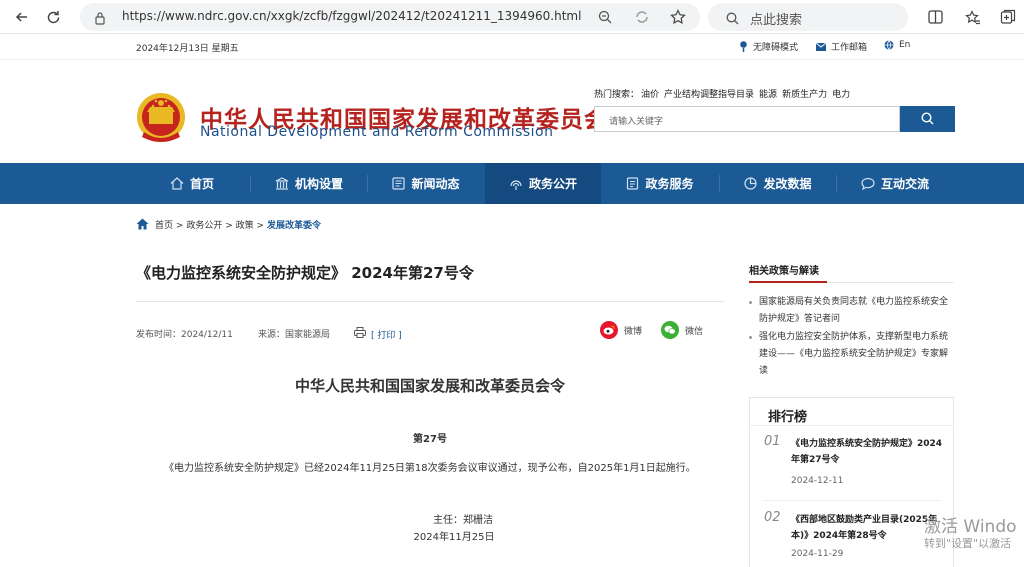 This screenshot has height=567, width=1024. What do you see at coordinates (670, 330) in the screenshot?
I see `wechat-icon` at bounding box center [670, 330].